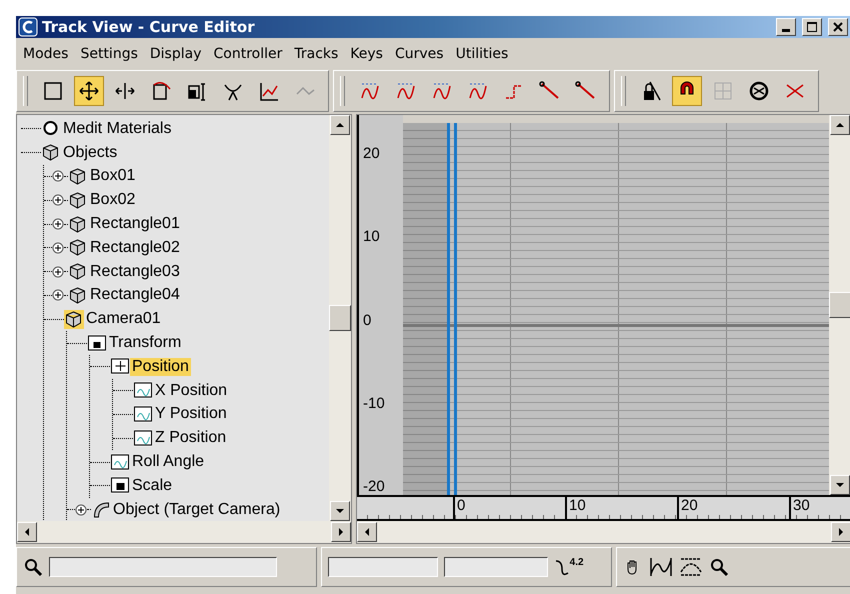 This screenshot has width=850, height=594. Describe the element at coordinates (367, 320) in the screenshot. I see `axis-label: 0` at that location.